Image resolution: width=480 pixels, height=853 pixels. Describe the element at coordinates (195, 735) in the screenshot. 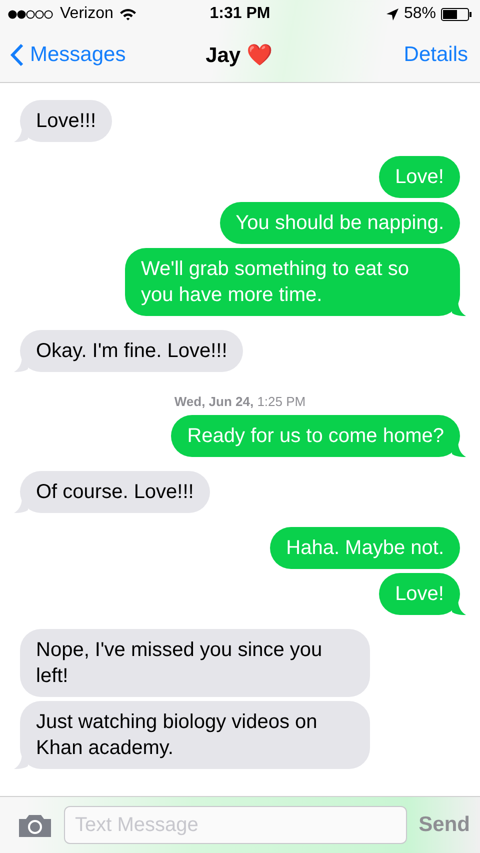

I see `received-message-bubble: Just watching biology videos on Khan academy.` at that location.